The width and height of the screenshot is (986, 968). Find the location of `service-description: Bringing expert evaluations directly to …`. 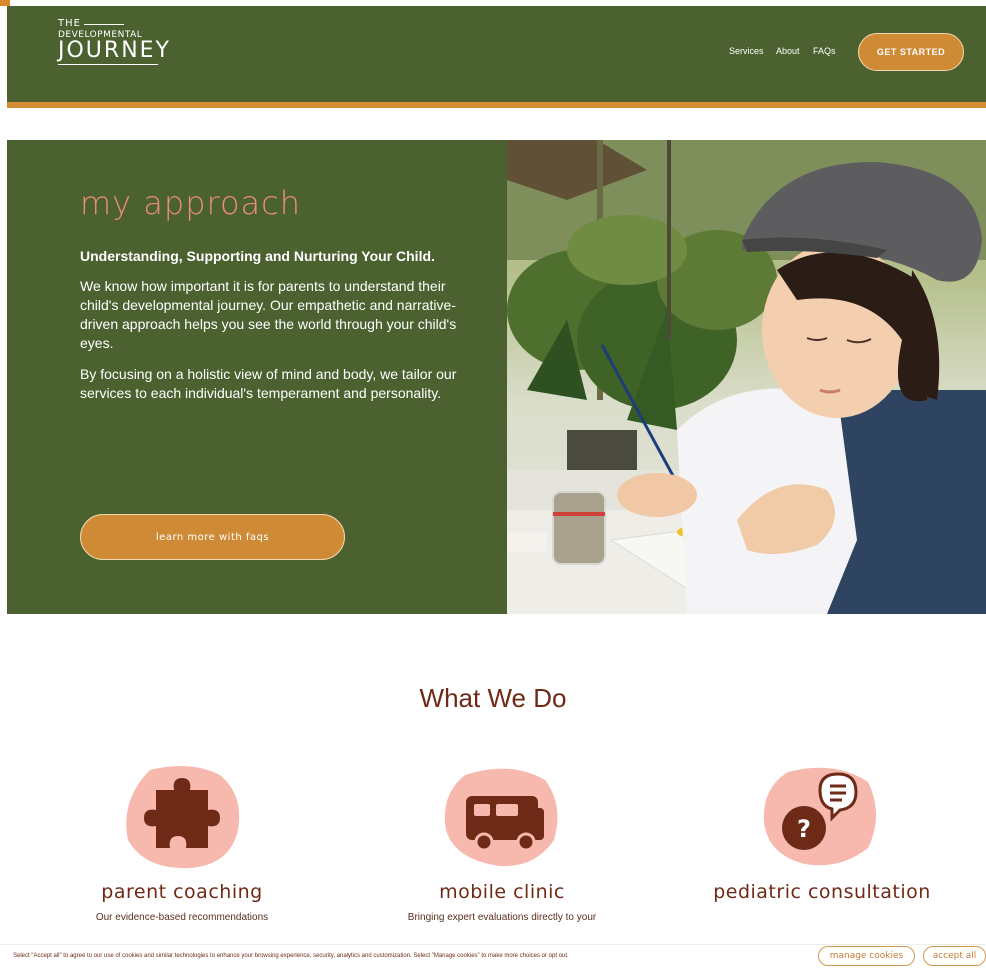

service-description: Bringing expert evaluations directly to … is located at coordinates (502, 917).